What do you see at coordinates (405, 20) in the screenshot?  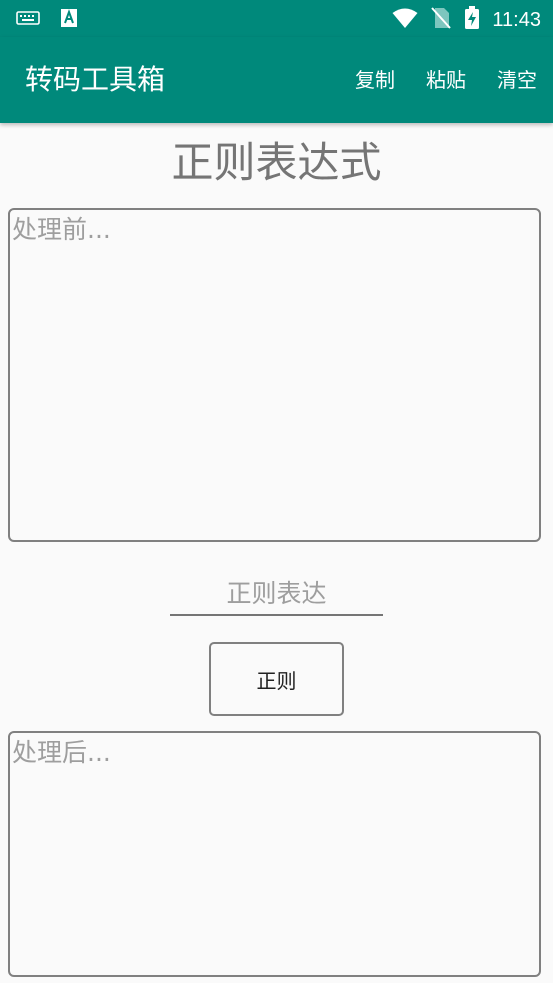 I see `wifi-icon` at bounding box center [405, 20].